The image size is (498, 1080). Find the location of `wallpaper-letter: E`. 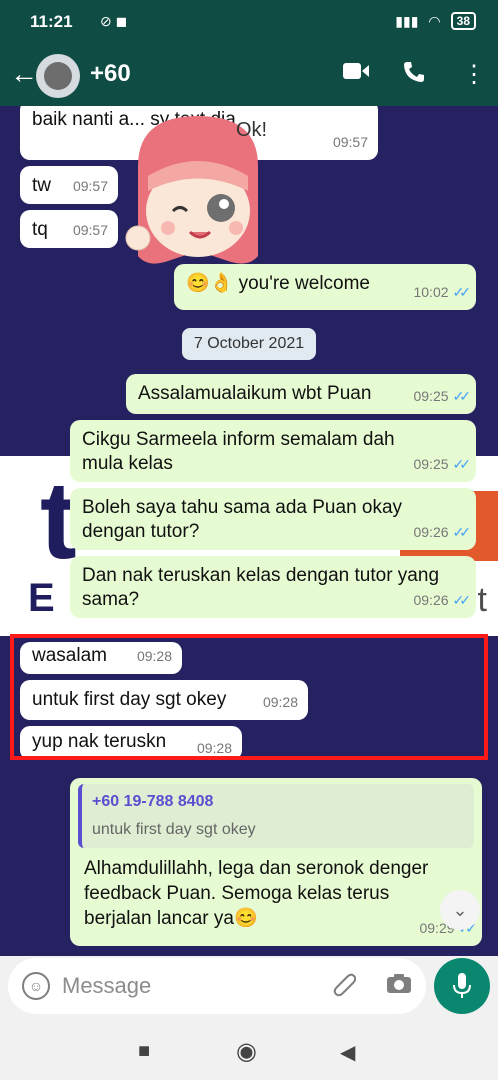

wallpaper-letter: E is located at coordinates (41, 598).